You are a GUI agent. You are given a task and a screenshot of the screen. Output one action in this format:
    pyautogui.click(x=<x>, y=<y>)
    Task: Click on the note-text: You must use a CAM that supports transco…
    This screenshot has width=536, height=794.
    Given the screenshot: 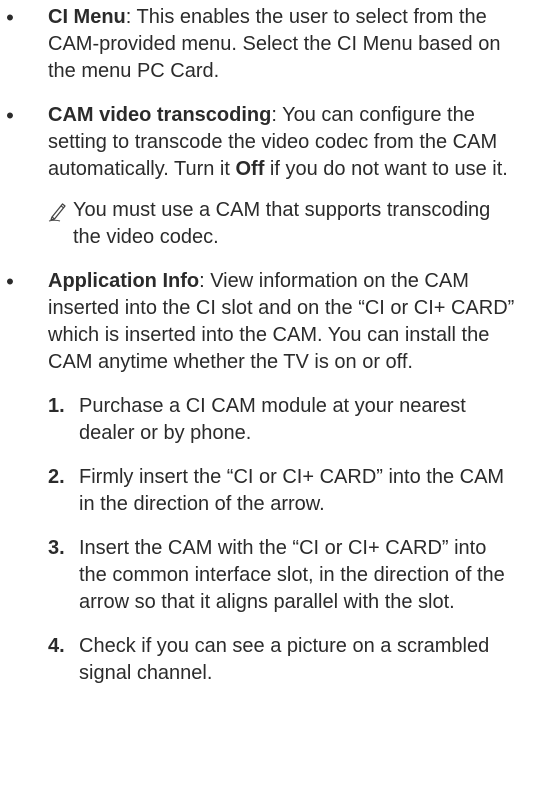 What is the action you would take?
    pyautogui.click(x=282, y=223)
    